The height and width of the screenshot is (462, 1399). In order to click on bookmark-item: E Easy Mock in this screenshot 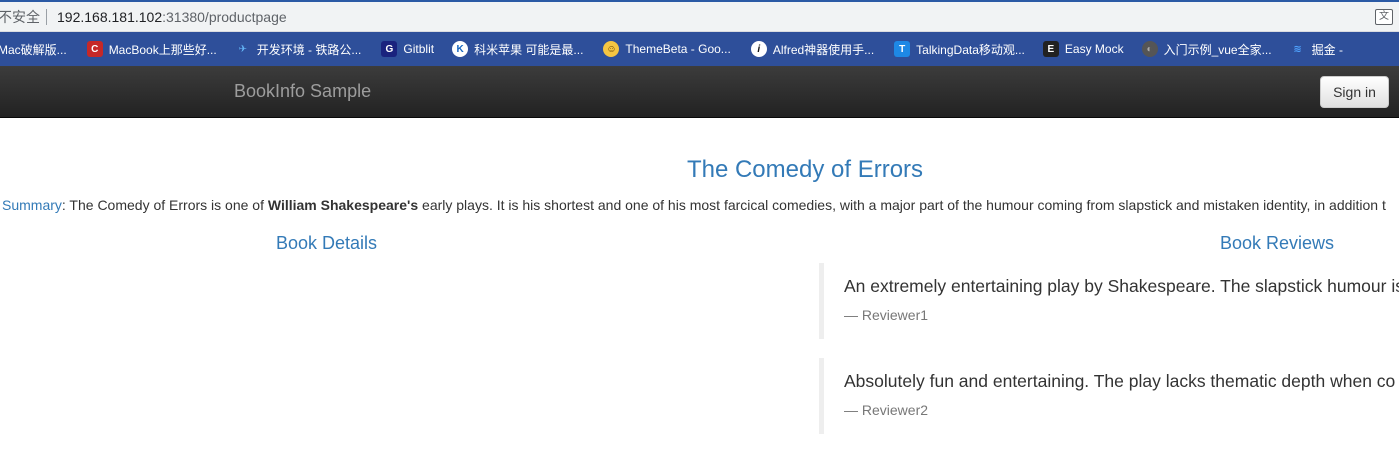, I will do `click(1083, 49)`.